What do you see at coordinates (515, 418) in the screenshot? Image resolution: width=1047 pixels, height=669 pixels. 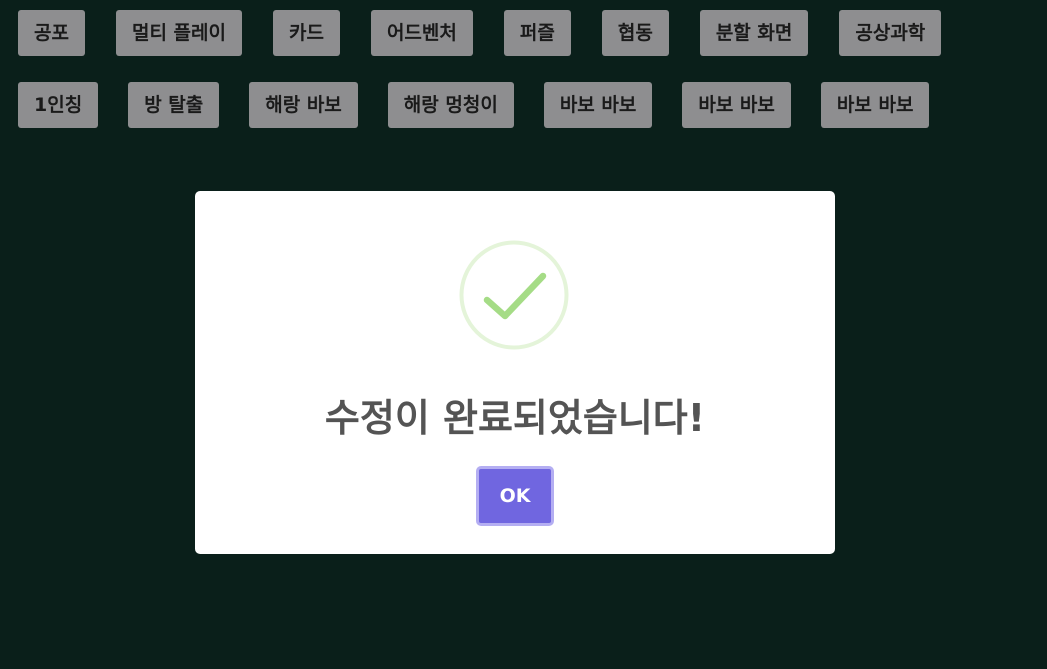 I see `modal-title: 수정이 완료되었습니다!` at bounding box center [515, 418].